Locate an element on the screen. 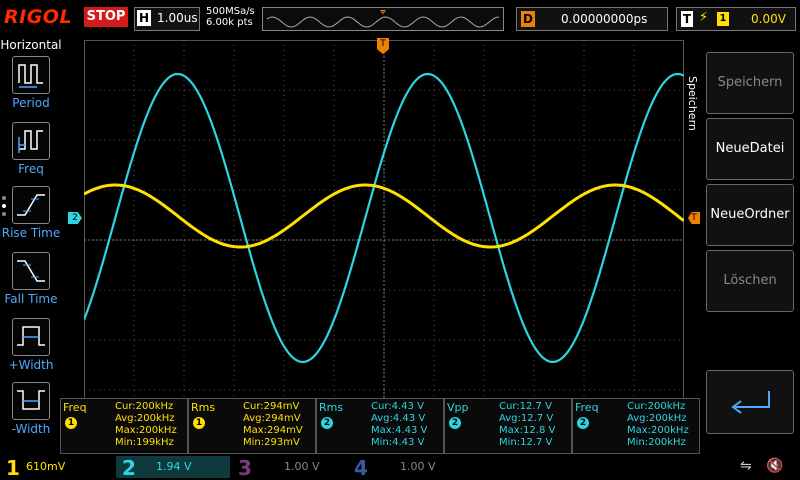  enter-button is located at coordinates (750, 402).